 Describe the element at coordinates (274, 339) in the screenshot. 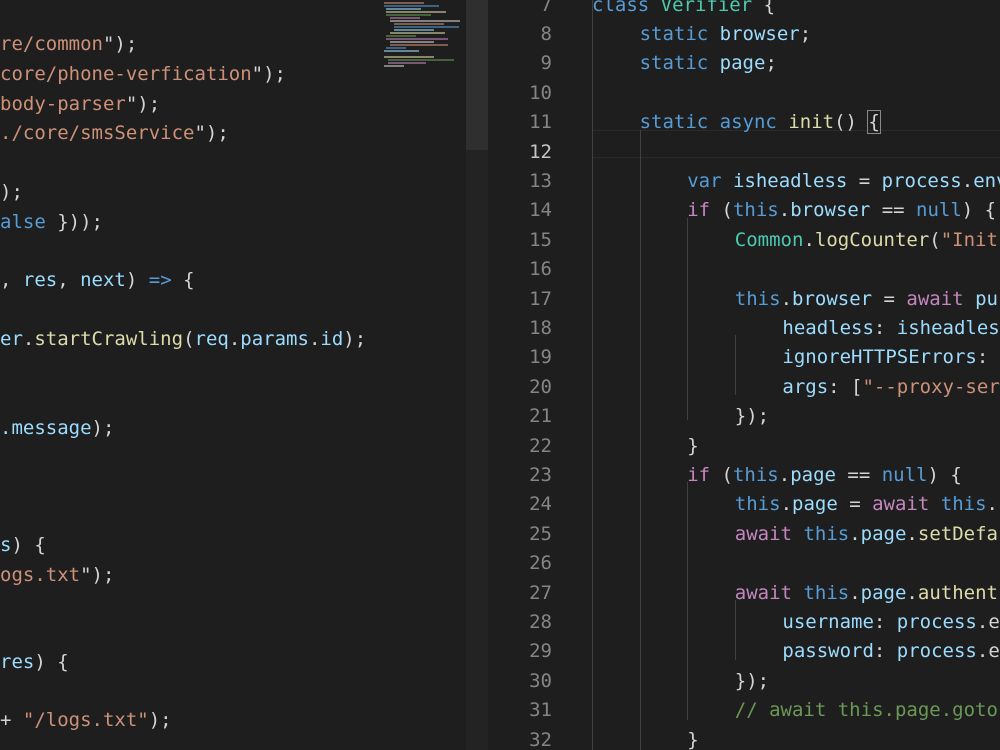

I see `code-token: params` at that location.